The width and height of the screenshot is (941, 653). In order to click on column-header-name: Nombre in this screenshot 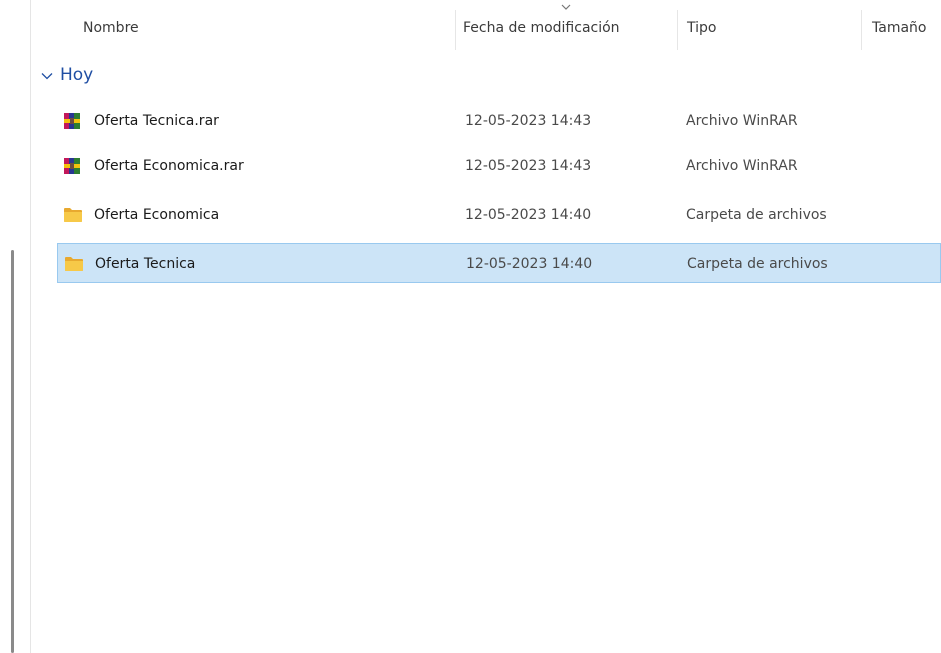, I will do `click(111, 28)`.